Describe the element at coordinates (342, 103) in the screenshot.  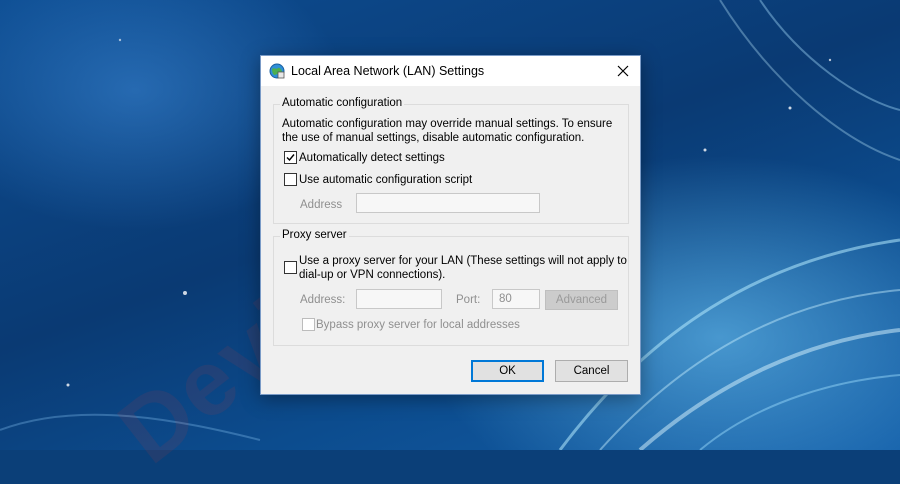
I see `automatic-configuration-label: Automatic configuration` at that location.